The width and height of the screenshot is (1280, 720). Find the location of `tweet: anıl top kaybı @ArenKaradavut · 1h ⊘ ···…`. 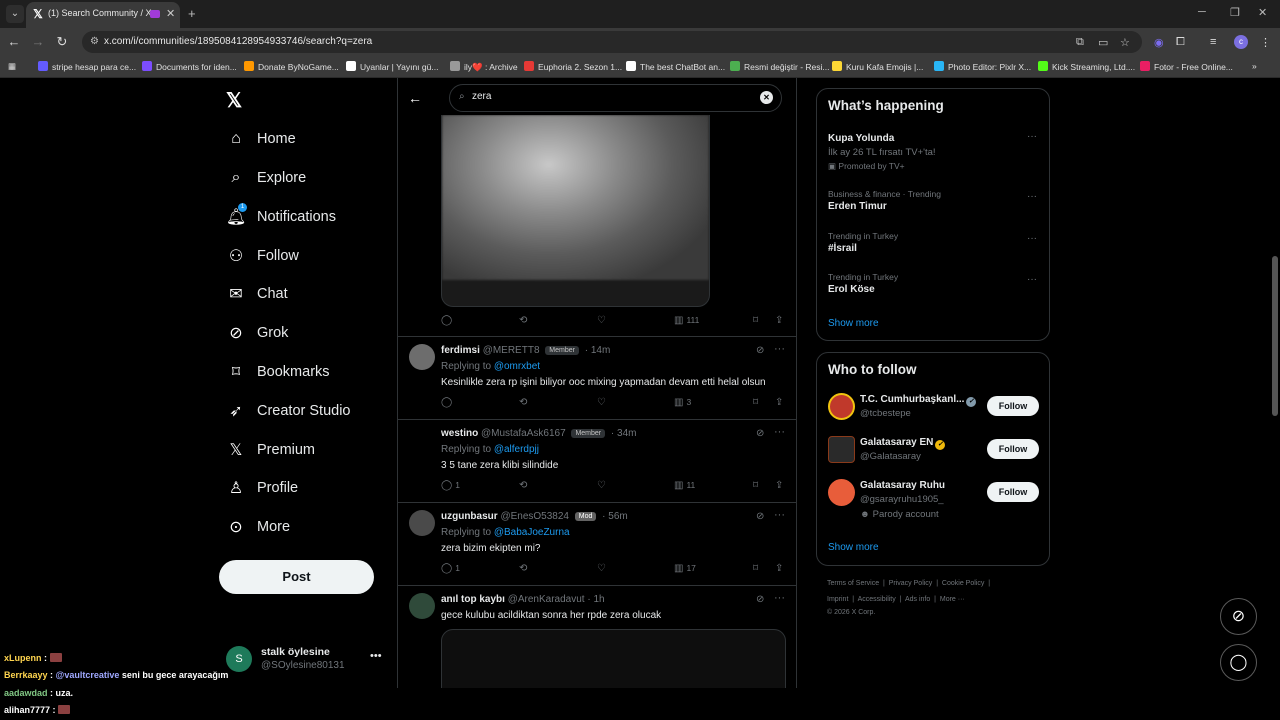

tweet: anıl top kaybı @ArenKaradavut · 1h ⊘ ···… is located at coordinates (597, 636).